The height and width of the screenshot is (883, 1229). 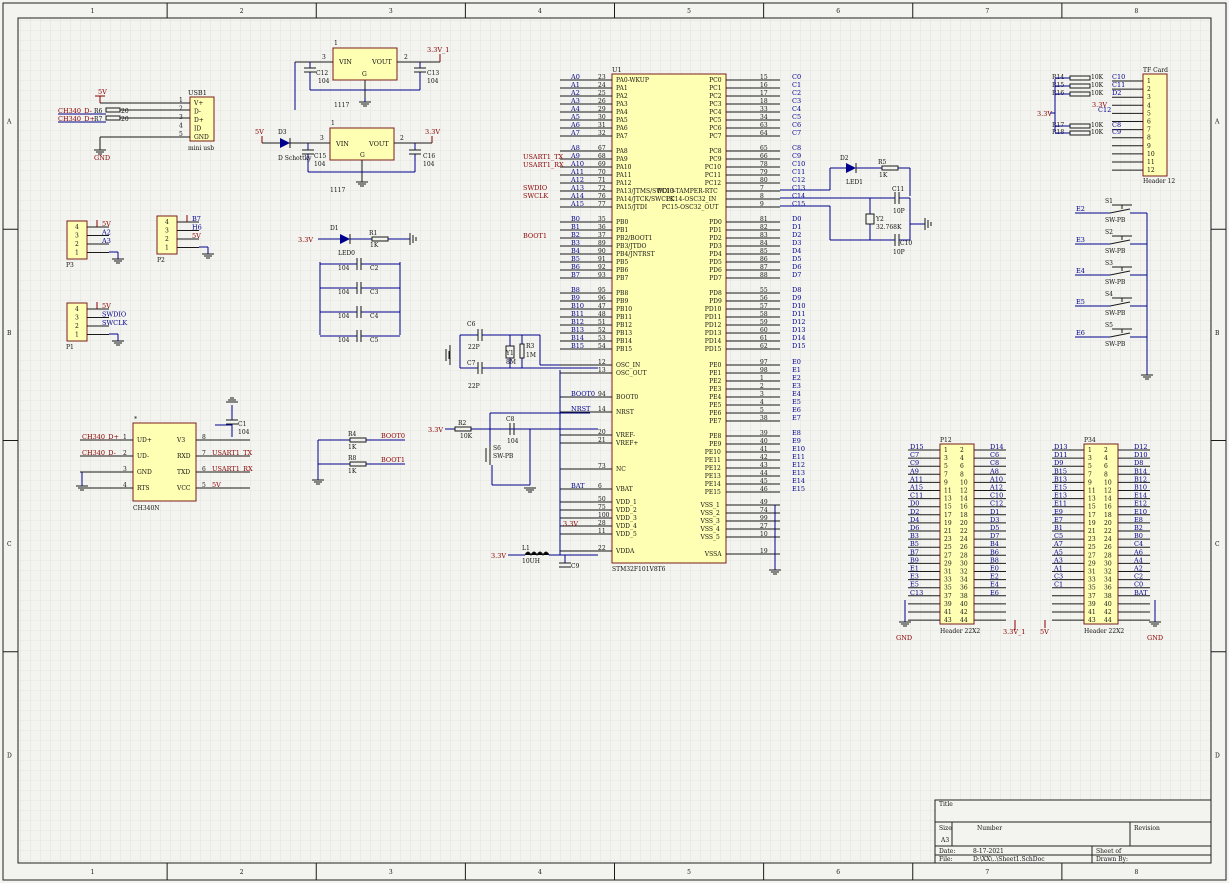 I want to click on mcu-net-label: BOOT0, so click(x=583, y=394).